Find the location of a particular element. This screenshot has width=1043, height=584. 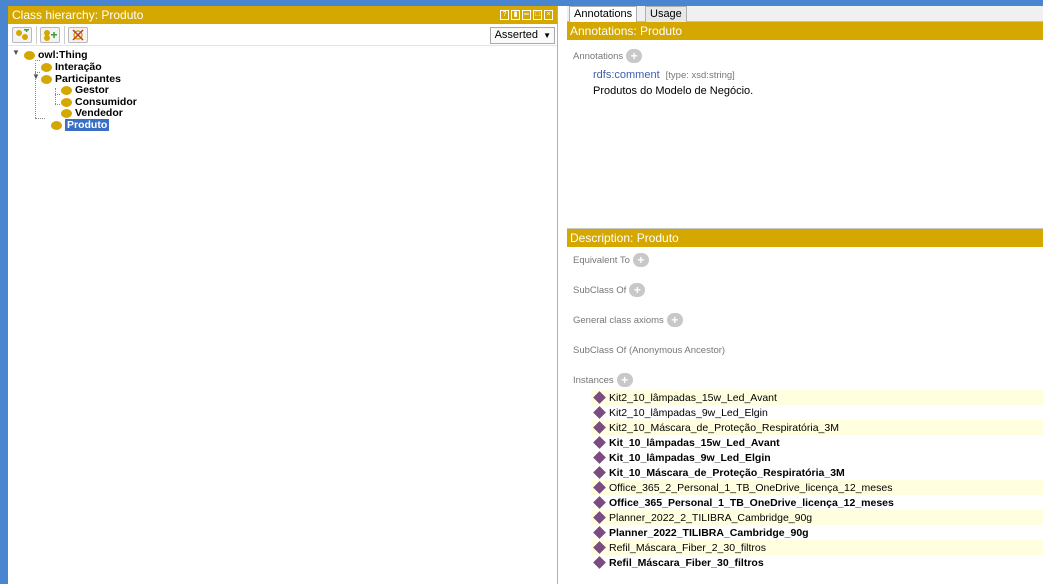

add-annotation-icon: + is located at coordinates (634, 56).